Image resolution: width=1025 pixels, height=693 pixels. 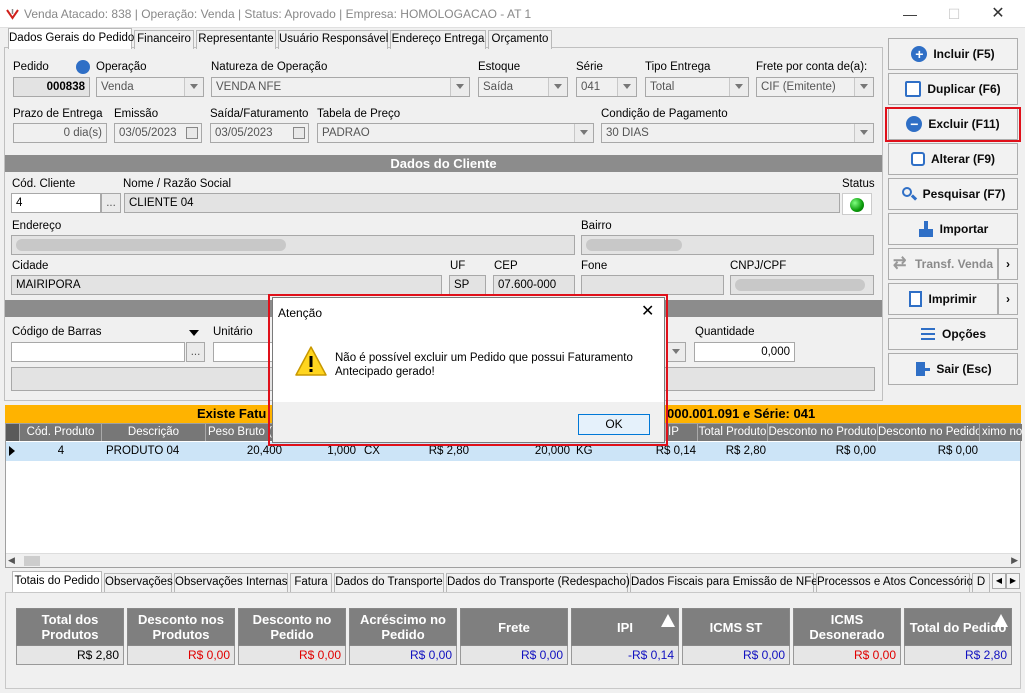 I want to click on tab-totais: Totais do Pedido, so click(x=57, y=581).